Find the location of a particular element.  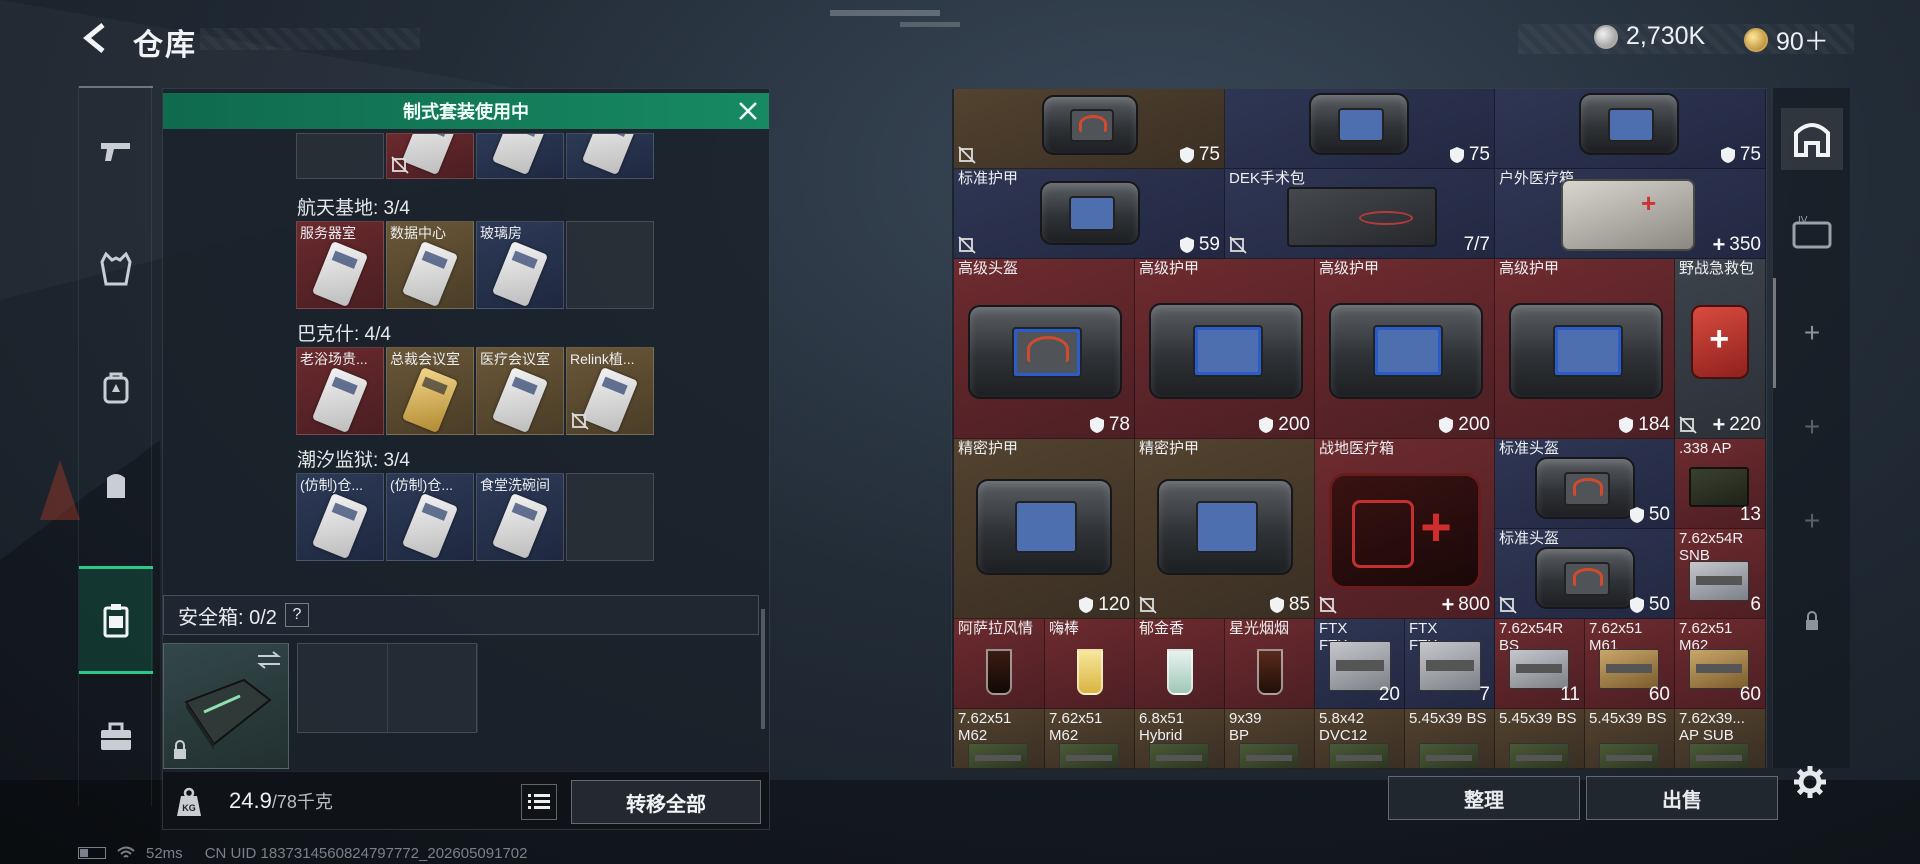

keycard-icon is located at coordinates (430, 400).